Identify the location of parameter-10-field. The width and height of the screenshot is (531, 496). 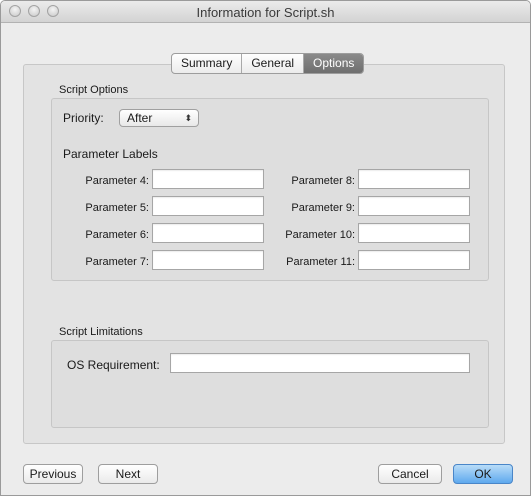
(414, 233).